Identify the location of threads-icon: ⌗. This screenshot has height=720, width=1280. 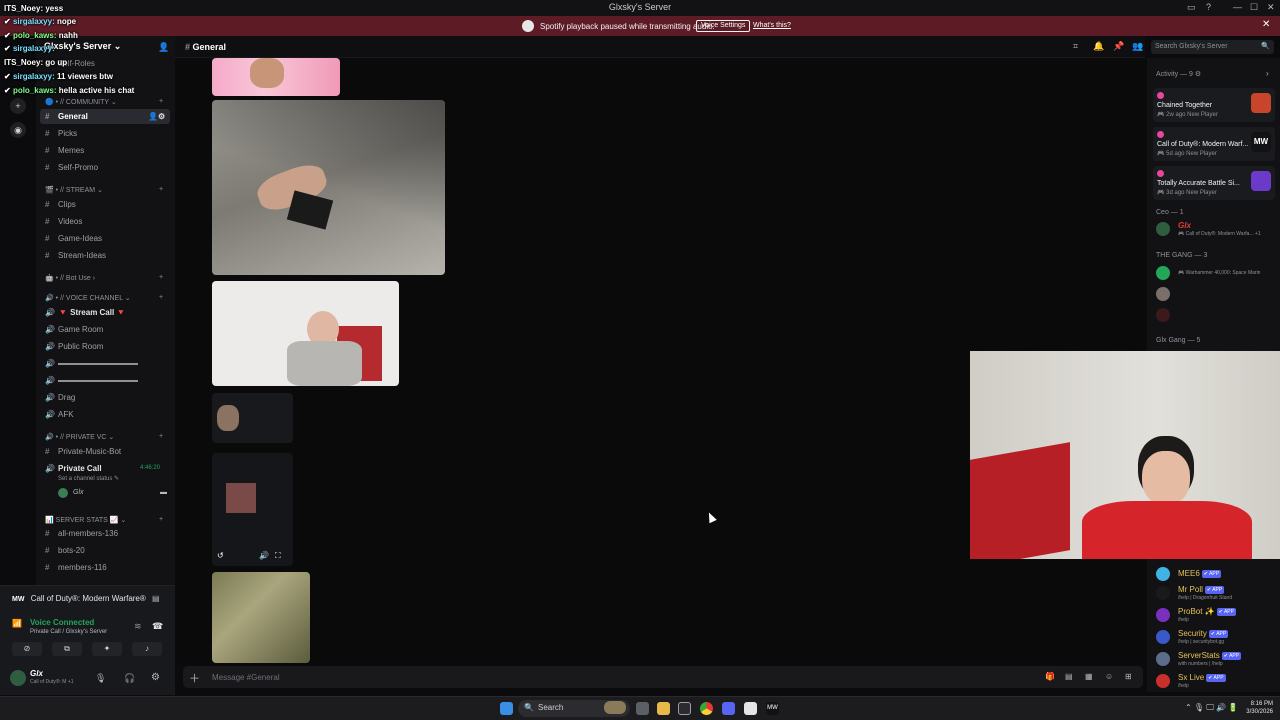
(1075, 46).